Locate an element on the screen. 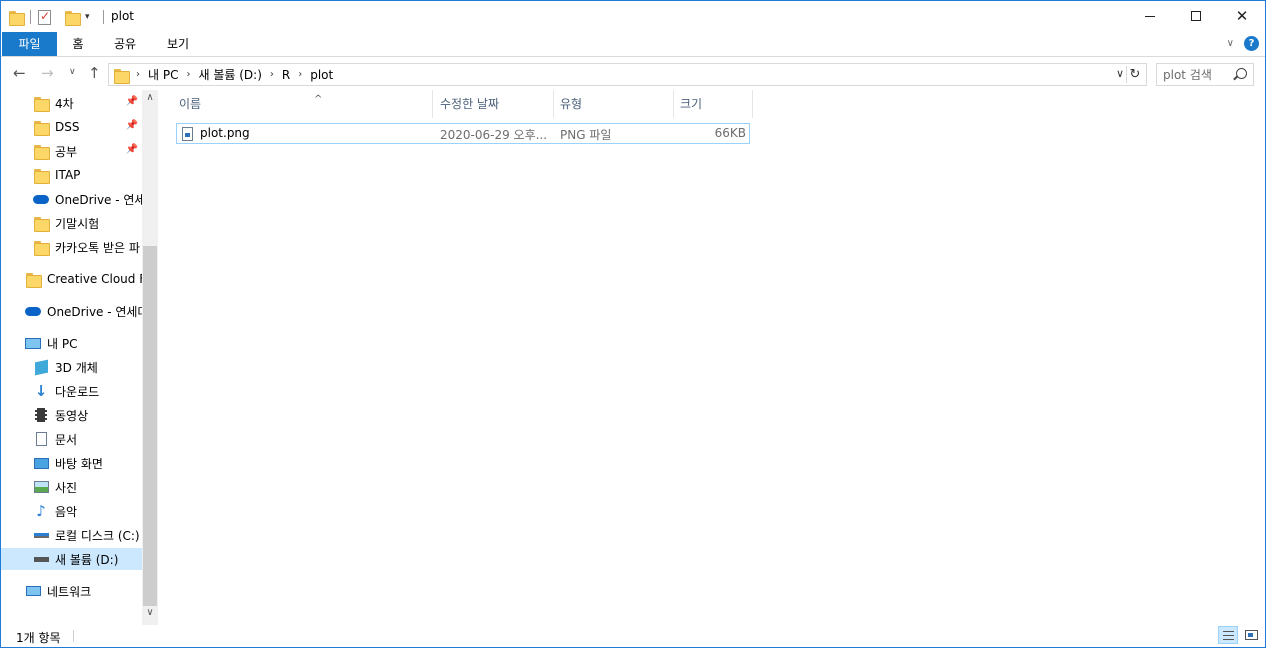 The image size is (1266, 648). recent-locations-chevron-icon: ∨ is located at coordinates (72, 72).